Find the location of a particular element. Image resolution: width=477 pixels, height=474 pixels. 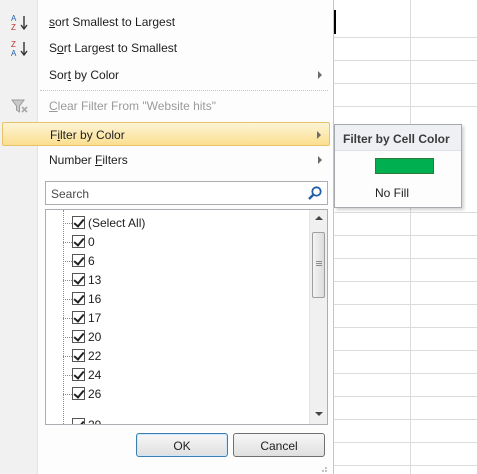

filter-value-label: 24 is located at coordinates (95, 375).